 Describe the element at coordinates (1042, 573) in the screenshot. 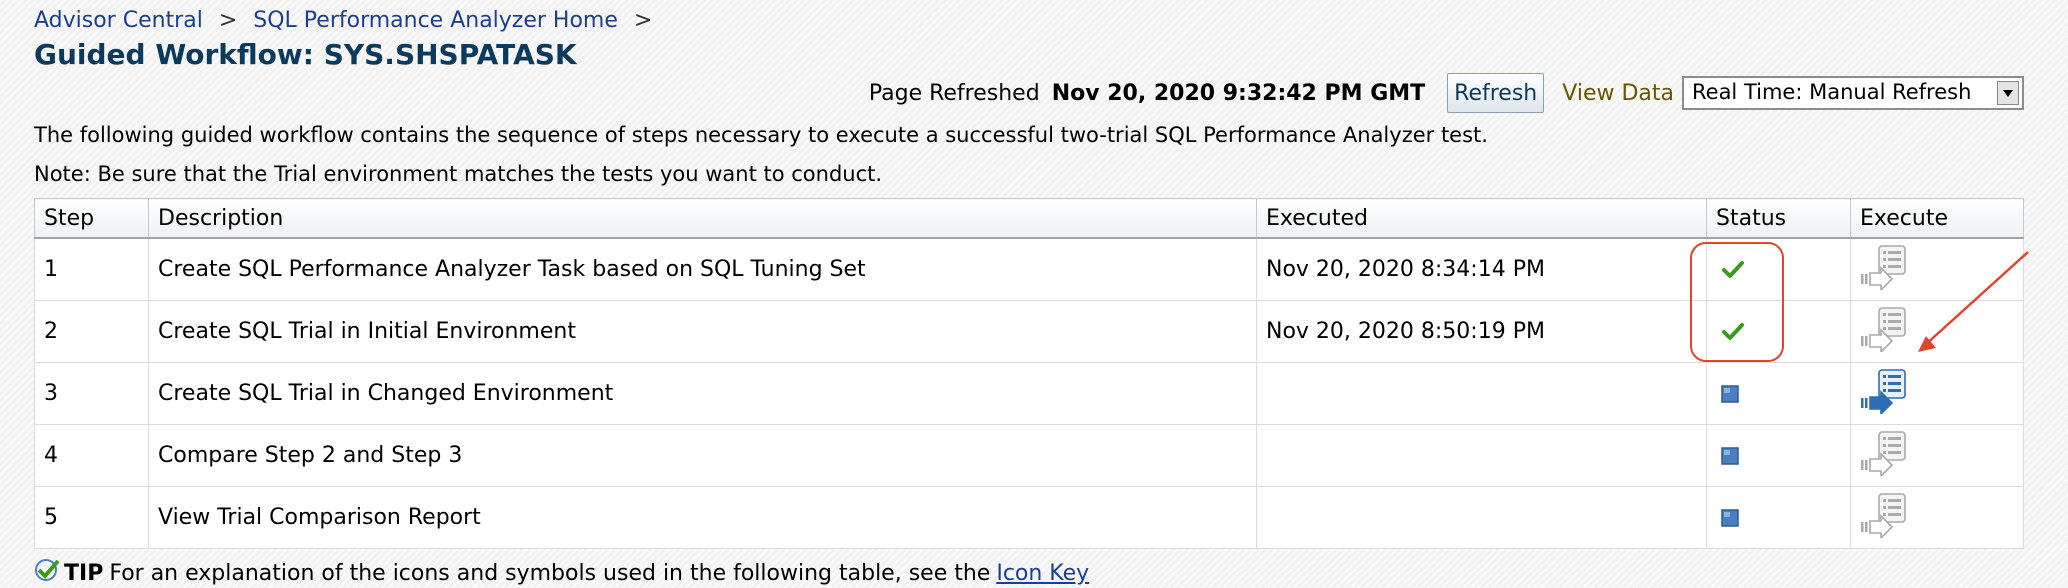

I see `icon-key-link: Icon Key` at that location.